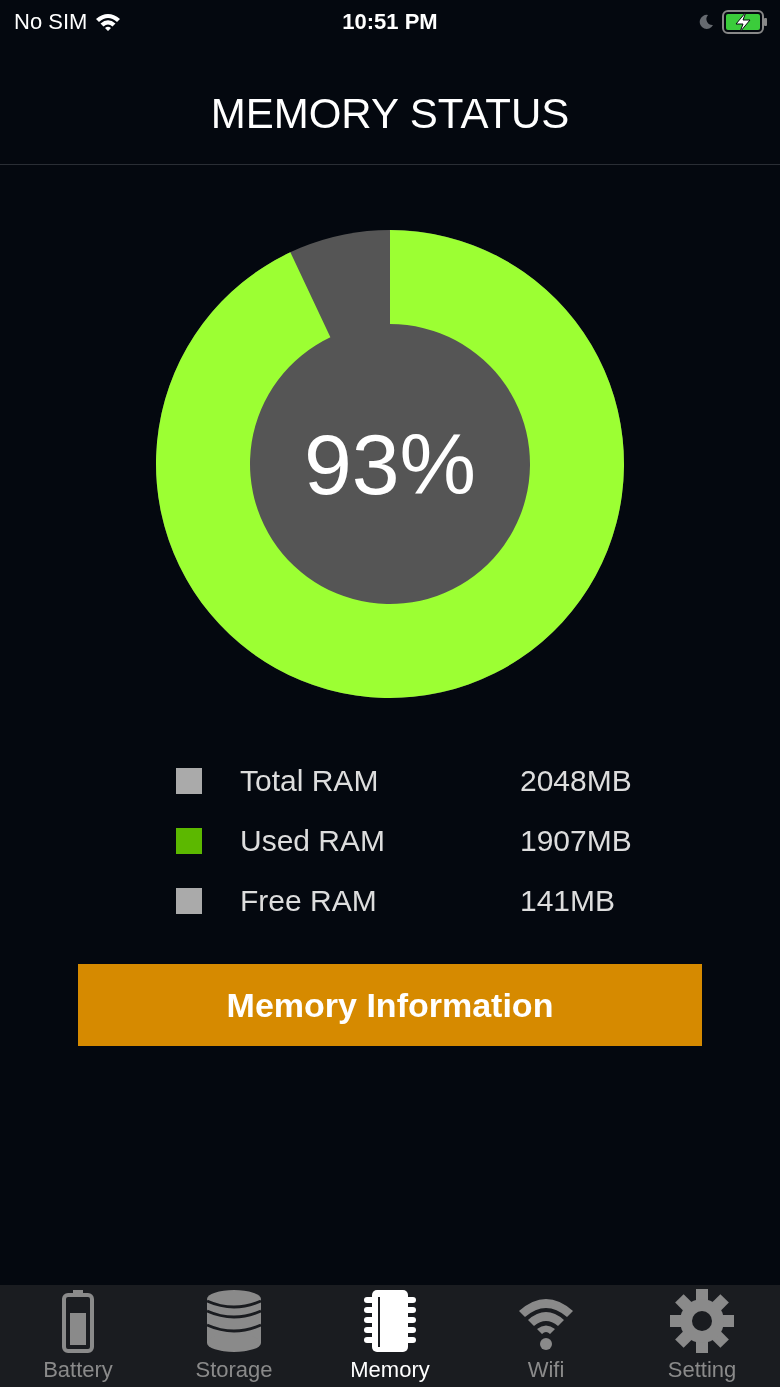  Describe the element at coordinates (309, 901) in the screenshot. I see `legend-label: Free RAM` at that location.